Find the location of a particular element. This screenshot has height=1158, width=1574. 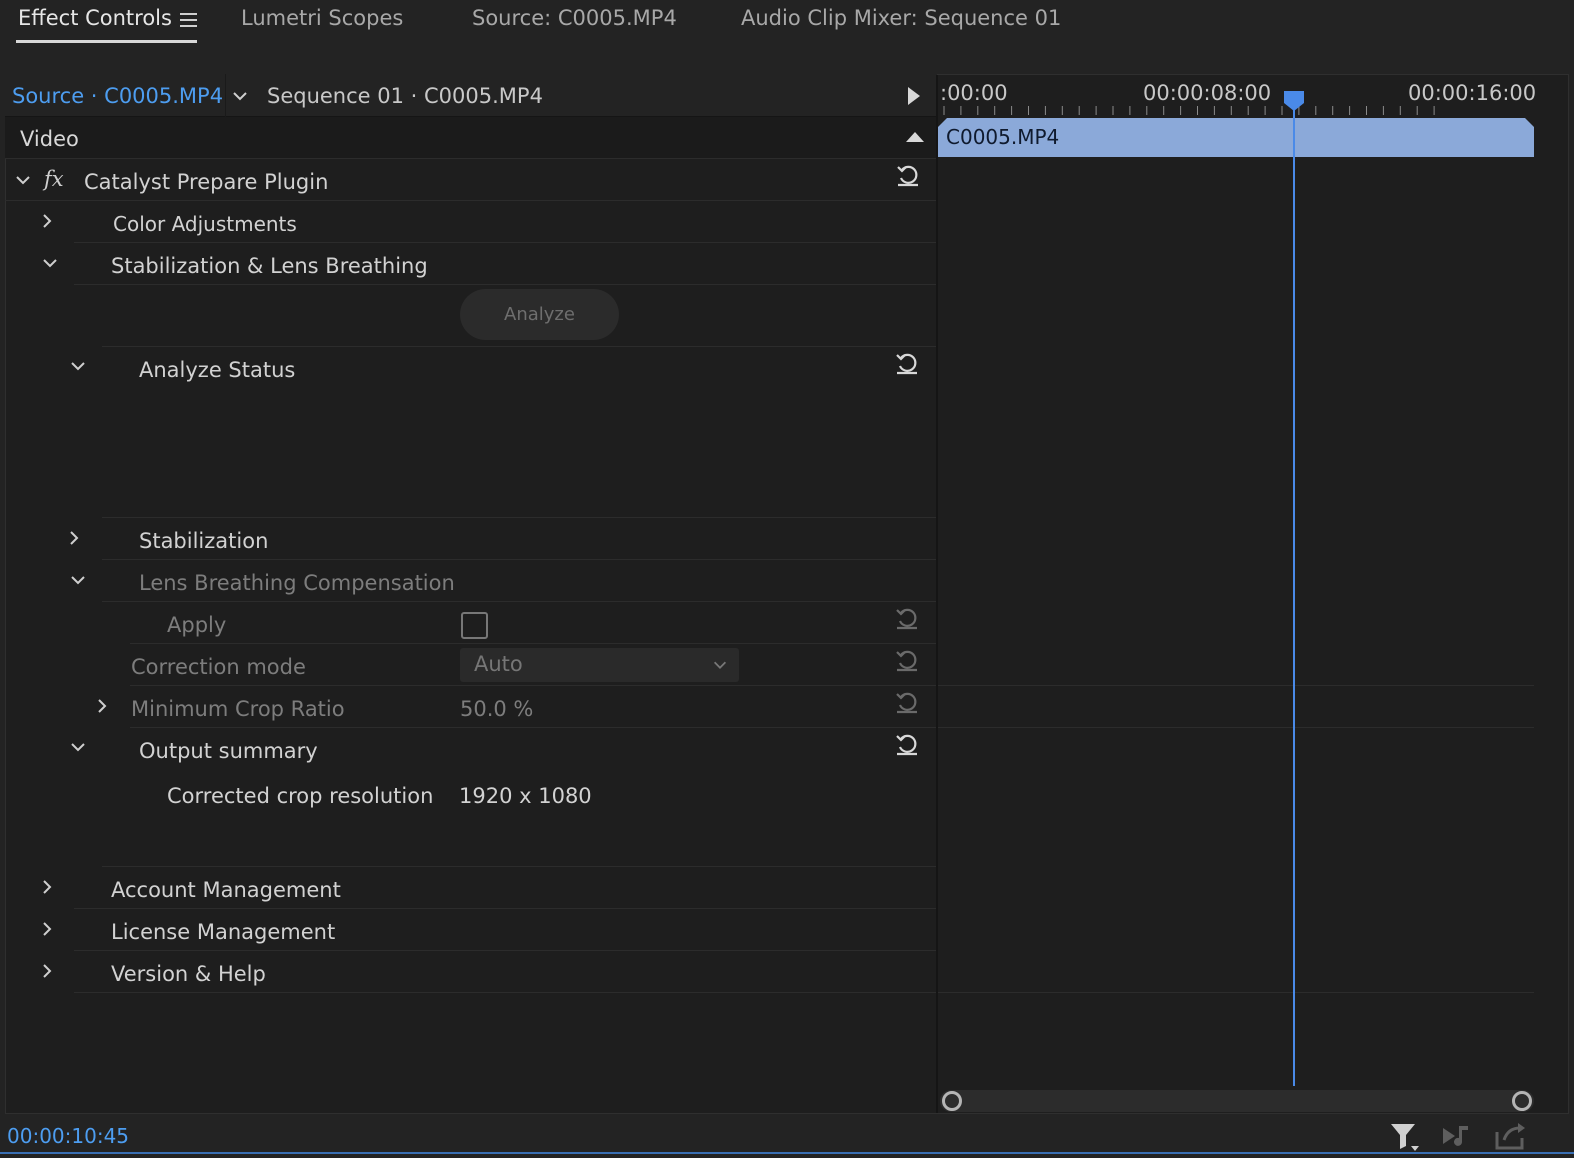

collapse-up-icon is located at coordinates (915, 137).